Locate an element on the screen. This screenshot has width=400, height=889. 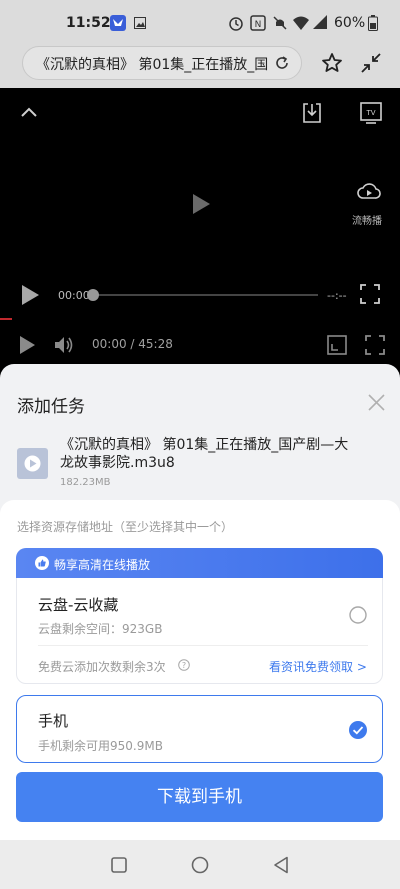
collapse-icon is located at coordinates (371, 63).